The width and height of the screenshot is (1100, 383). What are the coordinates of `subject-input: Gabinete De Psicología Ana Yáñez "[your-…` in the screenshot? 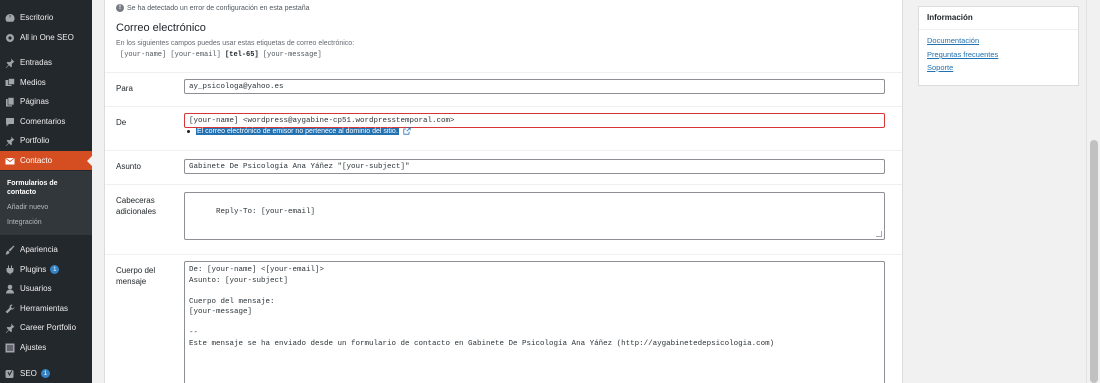 It's located at (534, 166).